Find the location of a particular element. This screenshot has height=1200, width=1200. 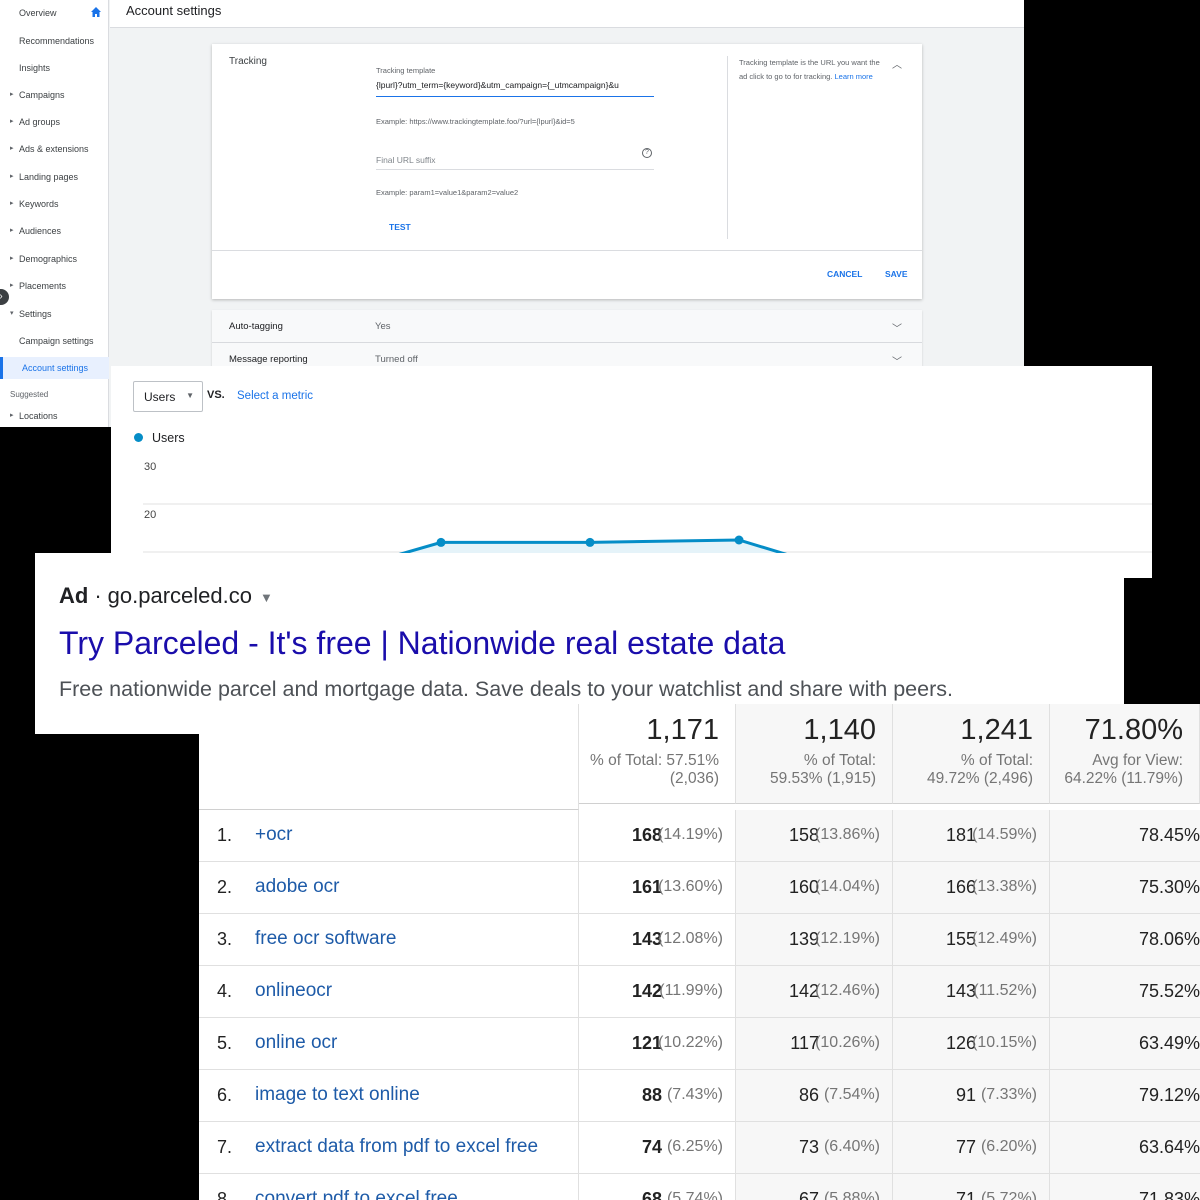

chevron-up-icon: ︿ is located at coordinates (897, 63).